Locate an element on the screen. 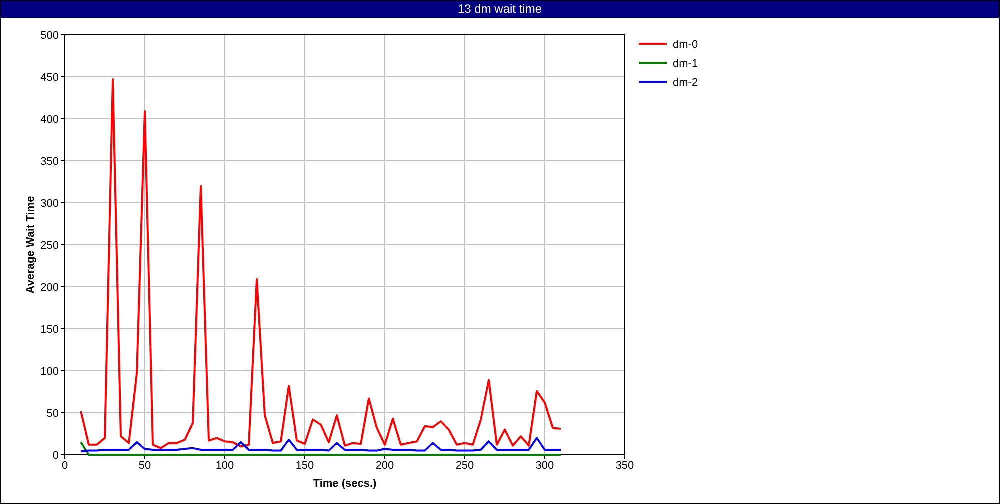 This screenshot has width=1000, height=504. window-title: 13 dm wait time is located at coordinates (500, 9).